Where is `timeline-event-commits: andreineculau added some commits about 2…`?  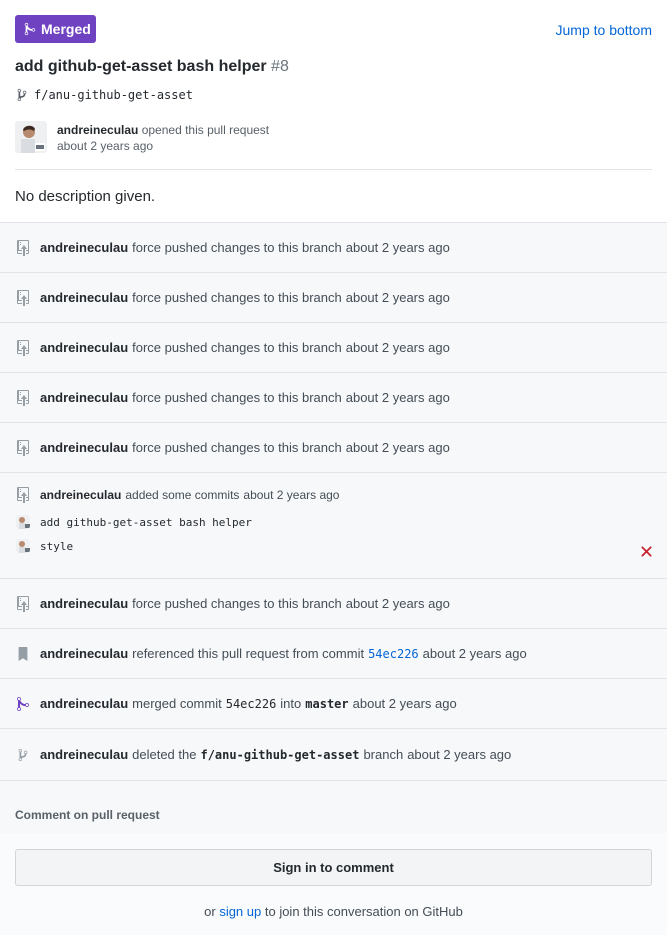 timeline-event-commits: andreineculau added some commits about 2… is located at coordinates (333, 525).